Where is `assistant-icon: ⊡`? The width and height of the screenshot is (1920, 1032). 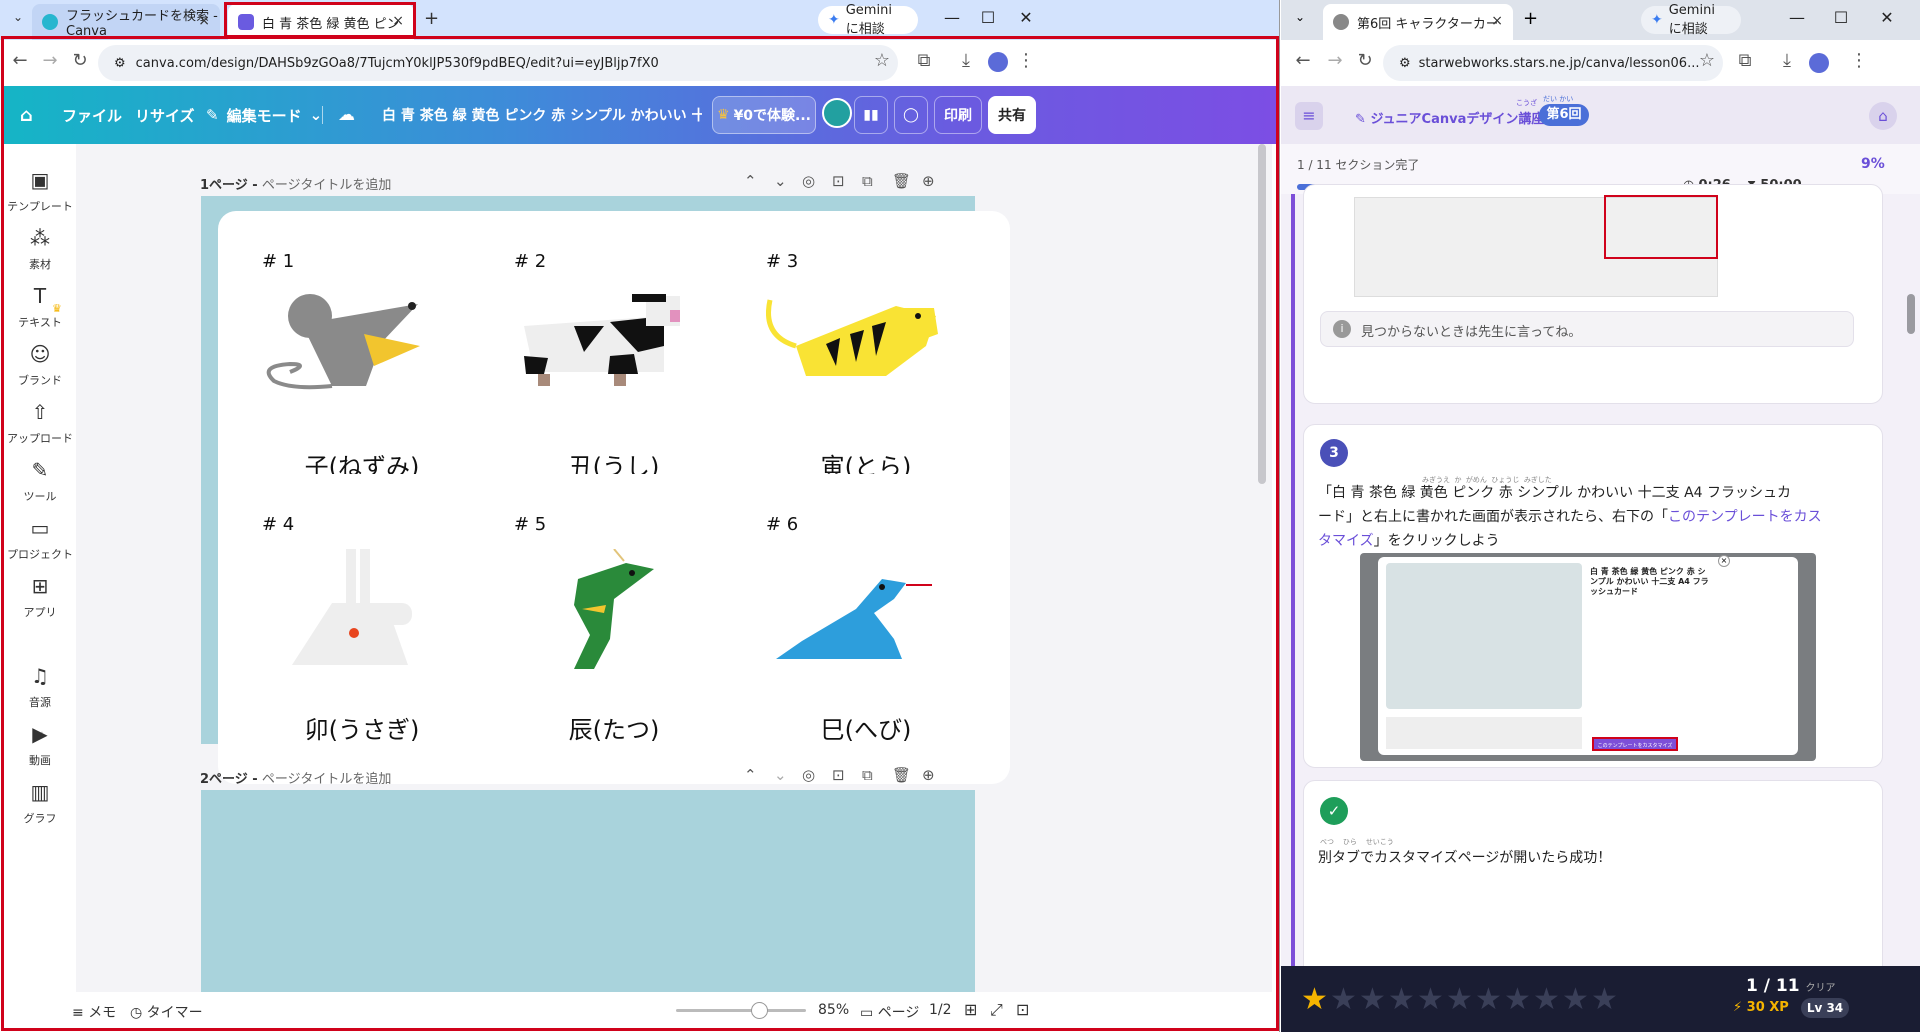
assistant-icon: ⊡ is located at coordinates (1022, 1009).